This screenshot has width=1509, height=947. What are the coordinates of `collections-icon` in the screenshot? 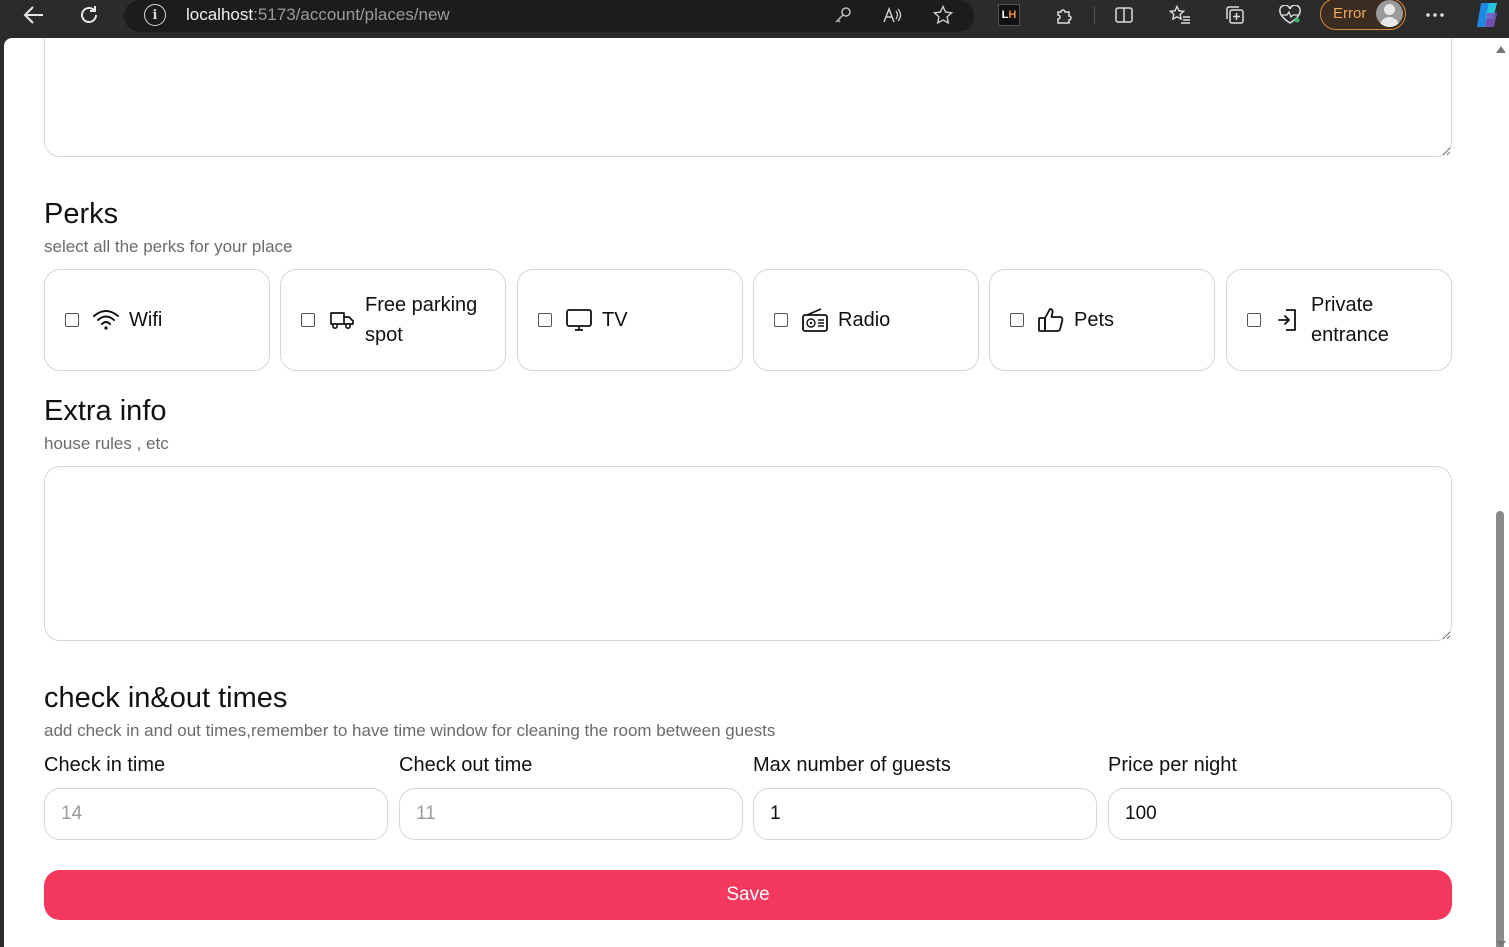 It's located at (1235, 15).